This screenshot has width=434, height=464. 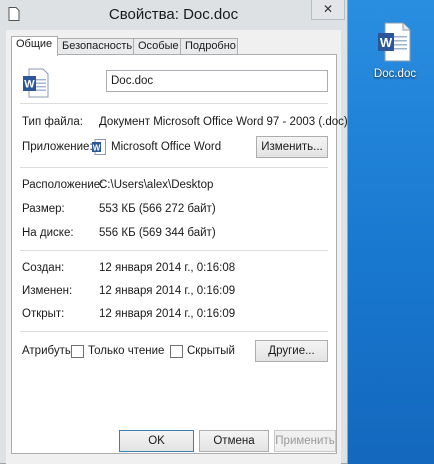 I want to click on app-value: Microsoft Office Word, so click(x=166, y=147).